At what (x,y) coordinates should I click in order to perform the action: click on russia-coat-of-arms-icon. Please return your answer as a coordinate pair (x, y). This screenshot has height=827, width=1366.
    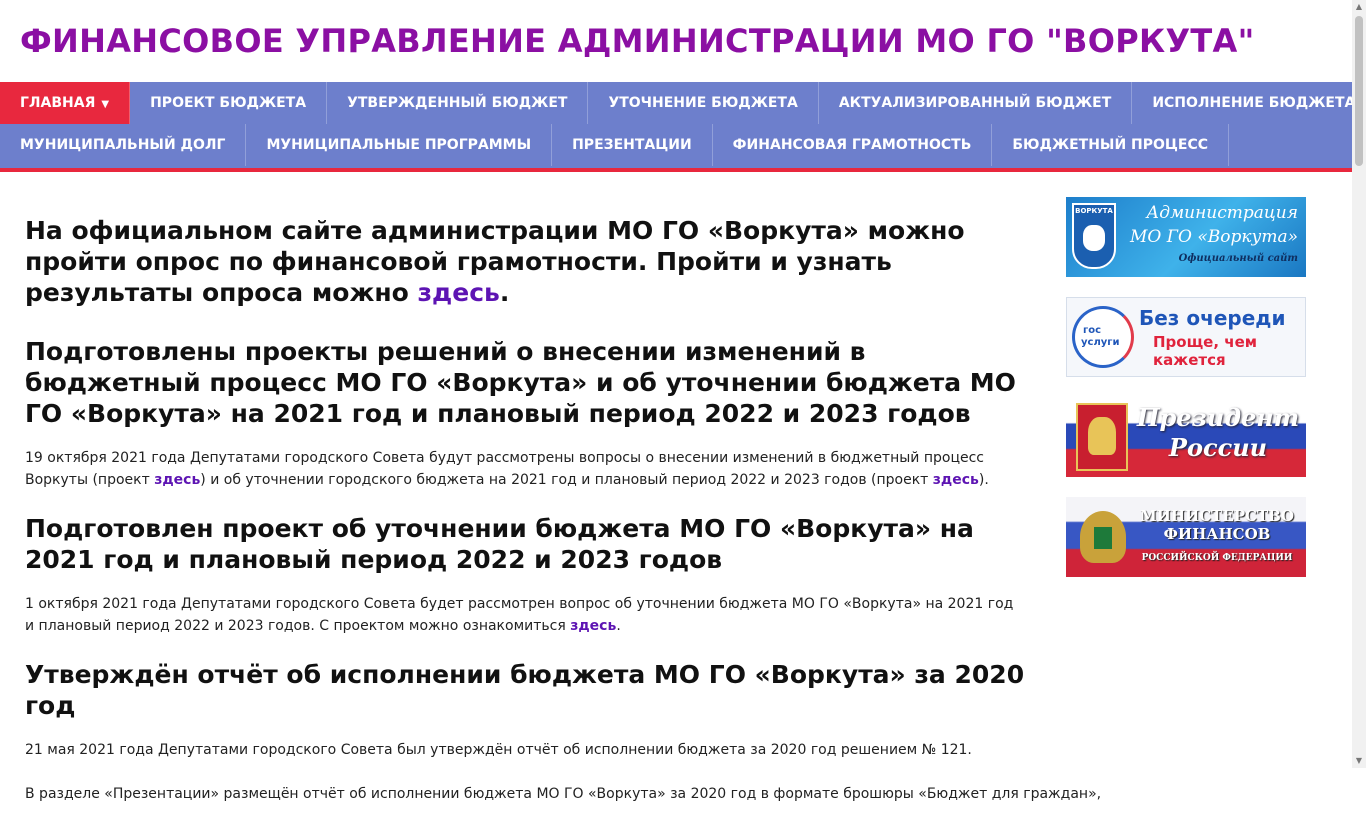
    Looking at the image, I should click on (1102, 437).